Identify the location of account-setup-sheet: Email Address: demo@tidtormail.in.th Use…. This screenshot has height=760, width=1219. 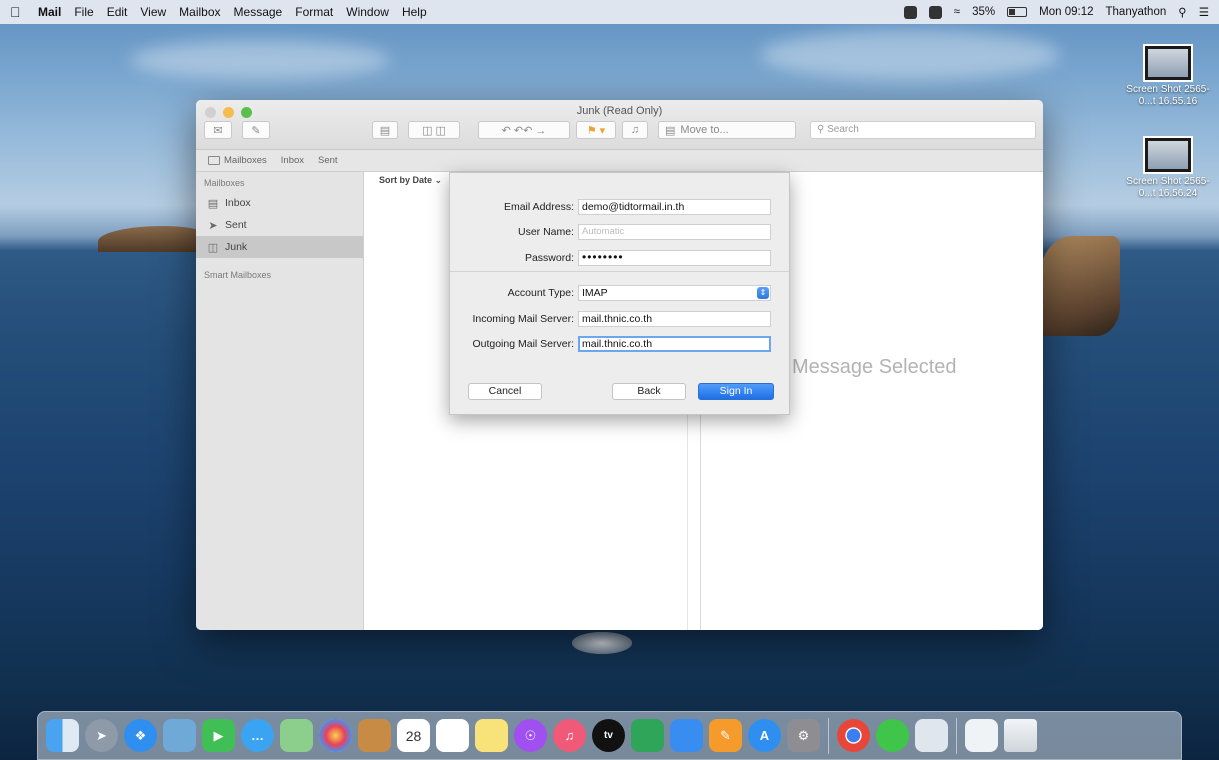
(619, 293).